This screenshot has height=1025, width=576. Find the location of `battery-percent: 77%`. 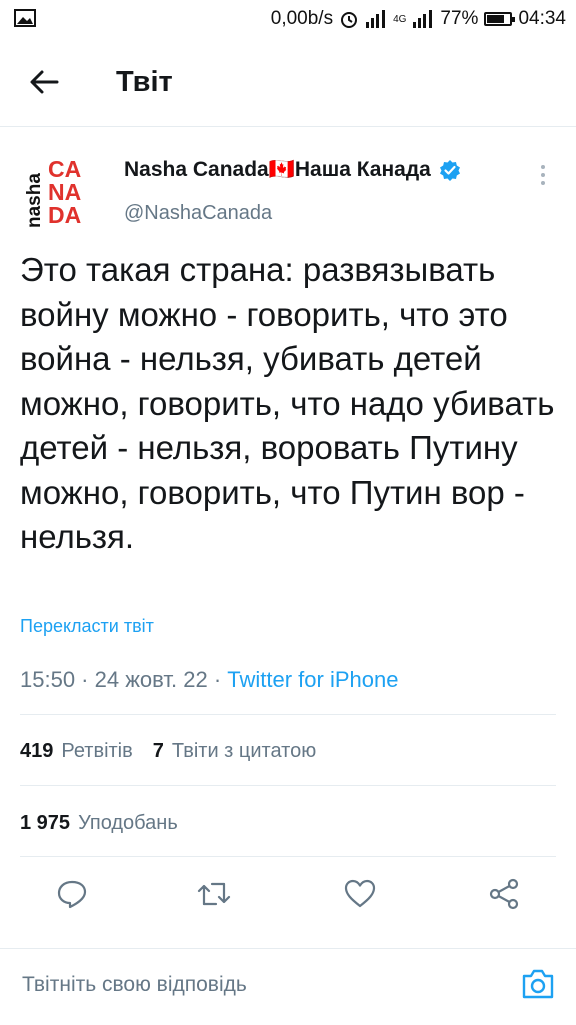

battery-percent: 77% is located at coordinates (459, 18).